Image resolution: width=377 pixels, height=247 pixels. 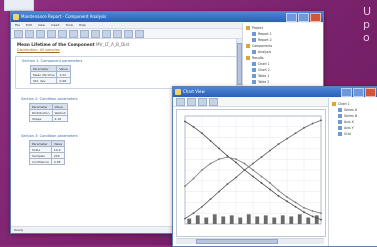 I want to click on tree-item-label: Chart 2, so click(x=264, y=70).